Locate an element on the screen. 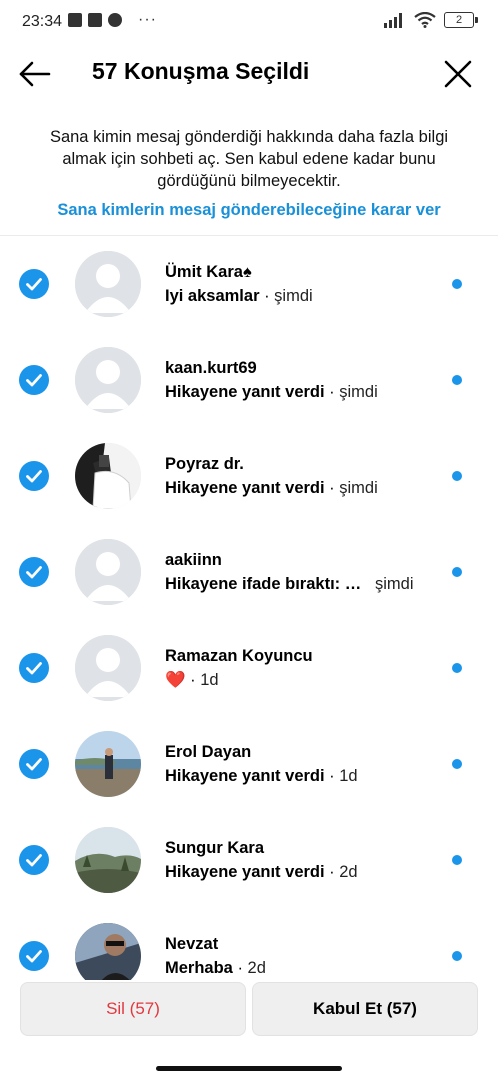 The height and width of the screenshot is (1080, 498). message-time: 1d is located at coordinates (209, 680).